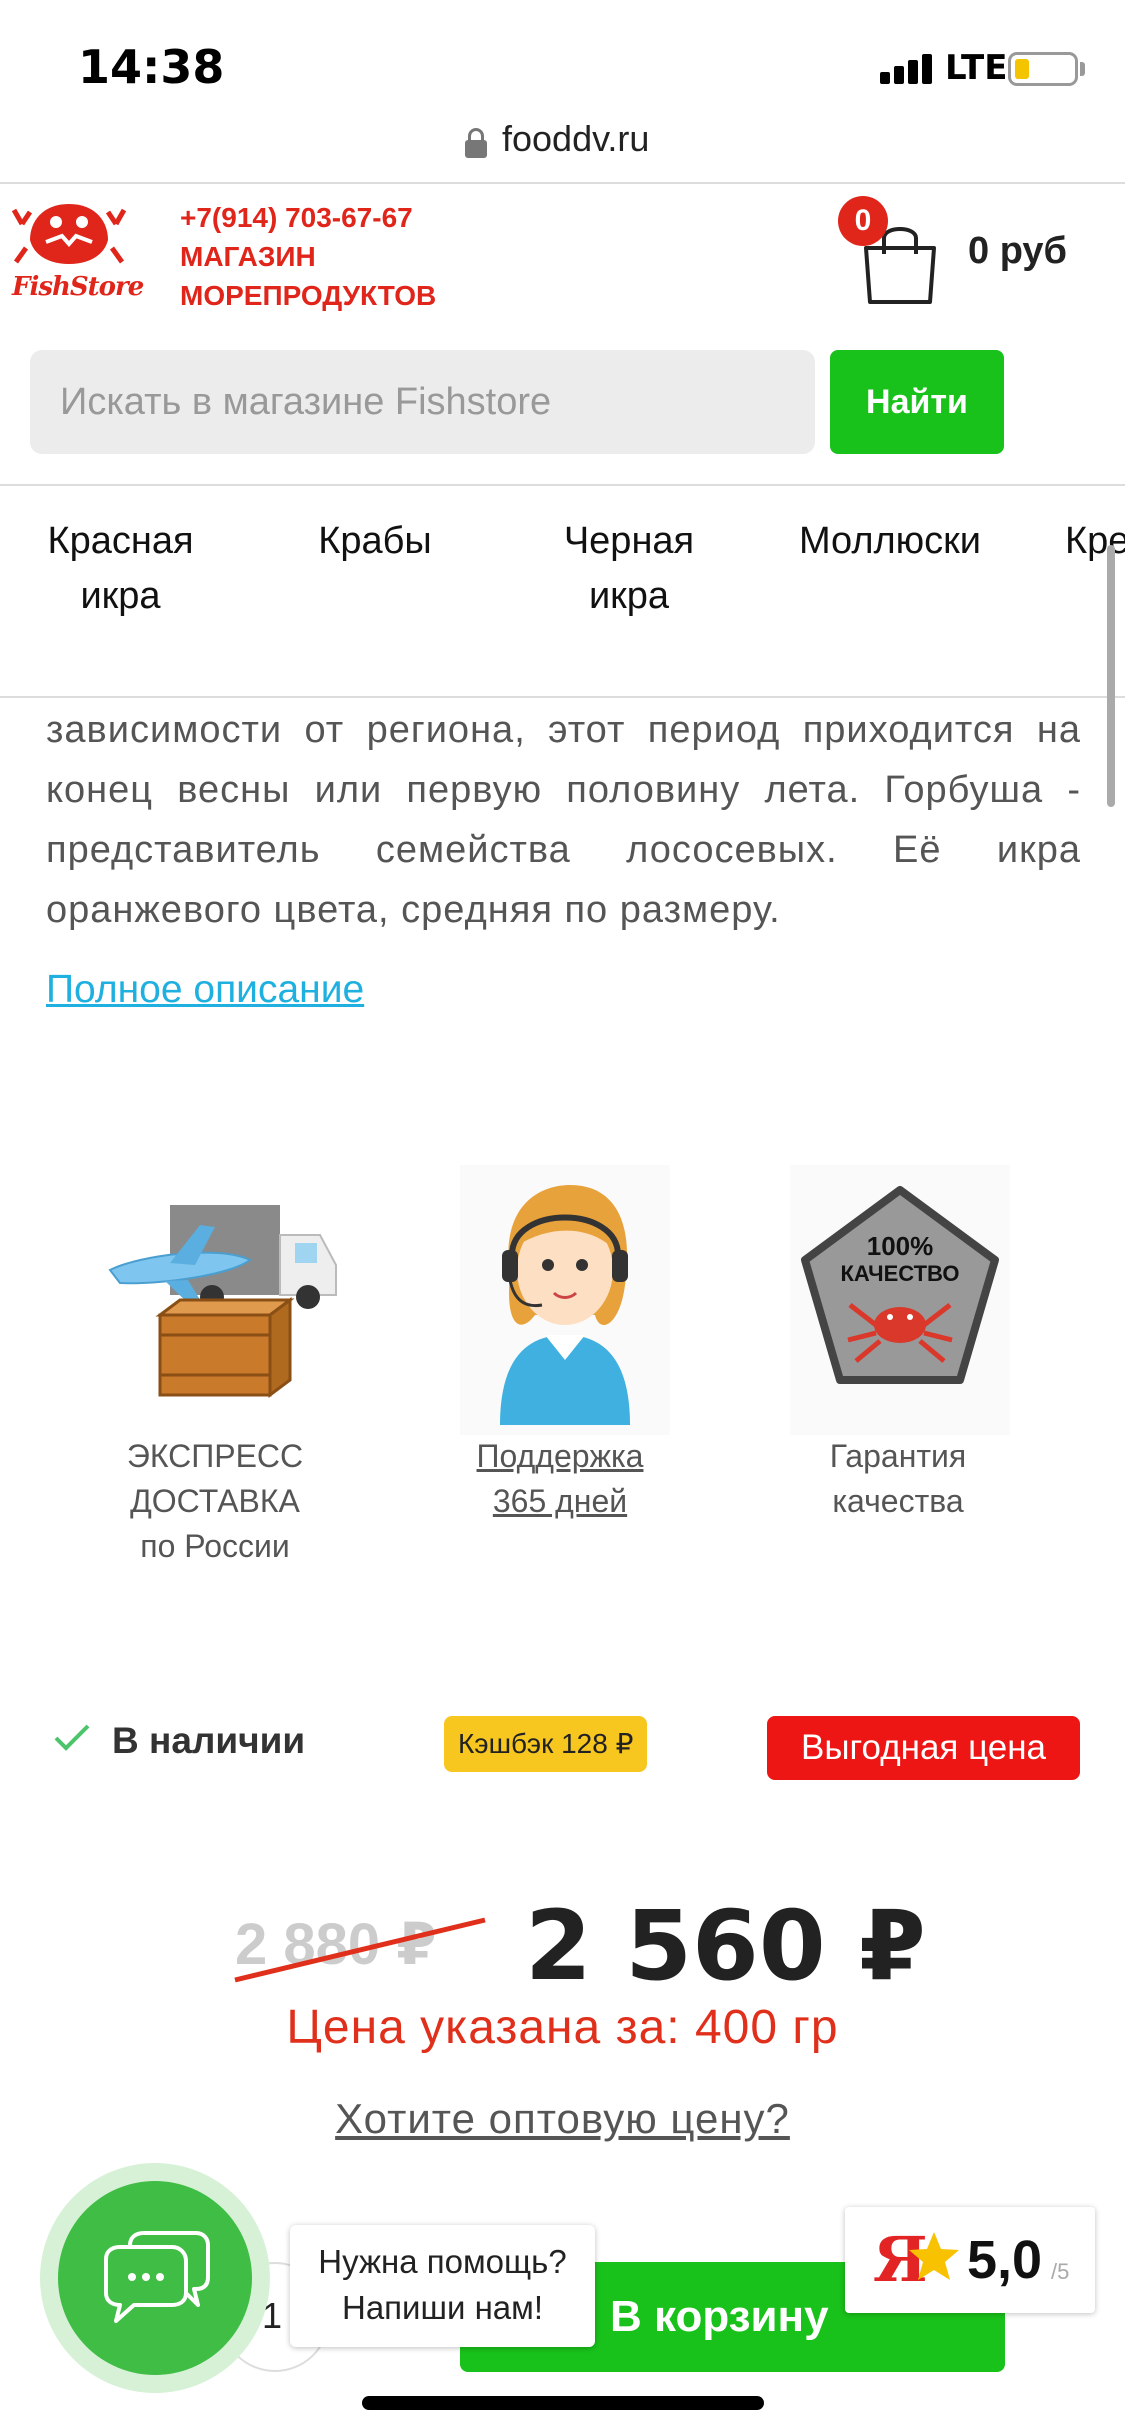  Describe the element at coordinates (900, 1302) in the screenshot. I see `quality-badge-icon: 100% КАЧЕСТВО` at that location.